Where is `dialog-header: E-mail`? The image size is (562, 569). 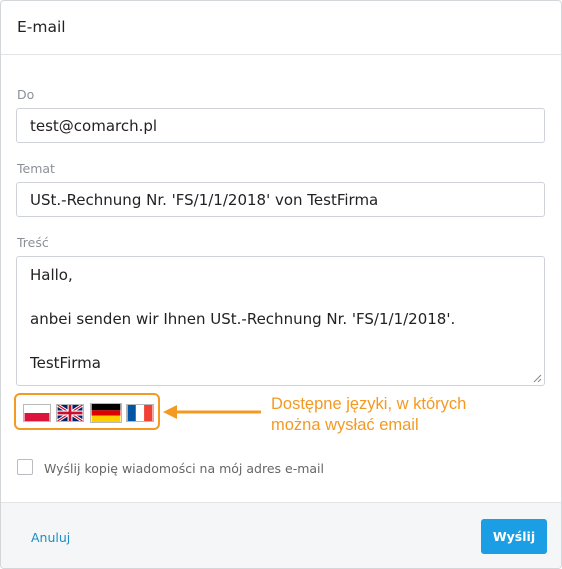
dialog-header: E-mail is located at coordinates (281, 28).